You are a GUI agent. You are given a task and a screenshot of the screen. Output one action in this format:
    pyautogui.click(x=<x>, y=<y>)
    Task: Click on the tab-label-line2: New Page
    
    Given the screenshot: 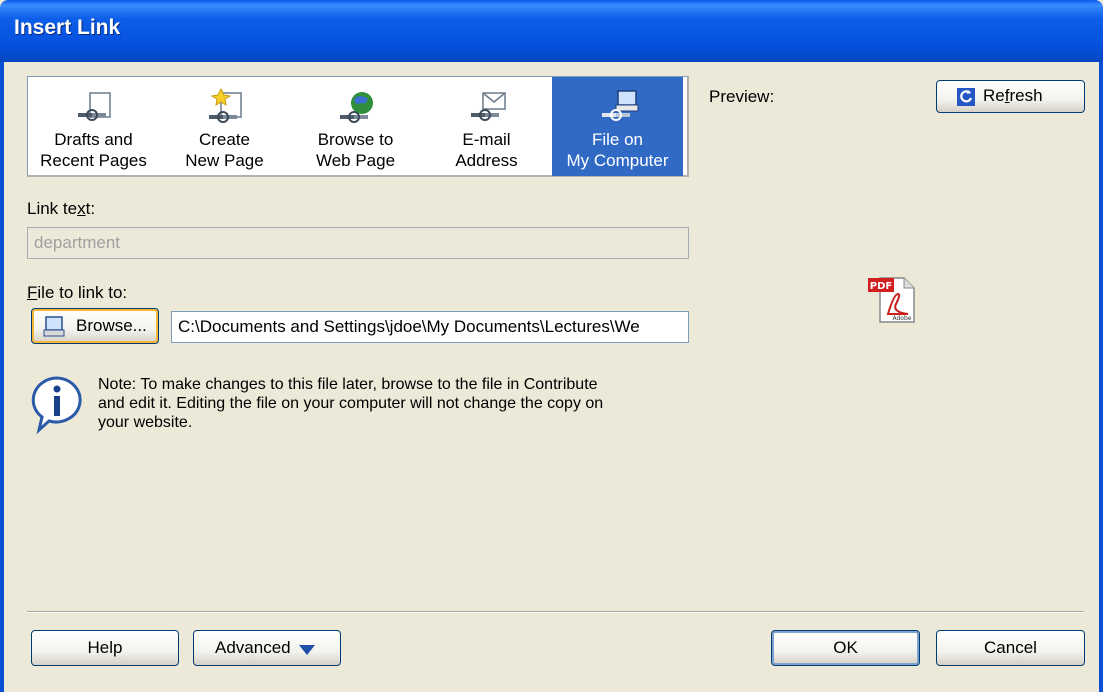 What is the action you would take?
    pyautogui.click(x=224, y=160)
    